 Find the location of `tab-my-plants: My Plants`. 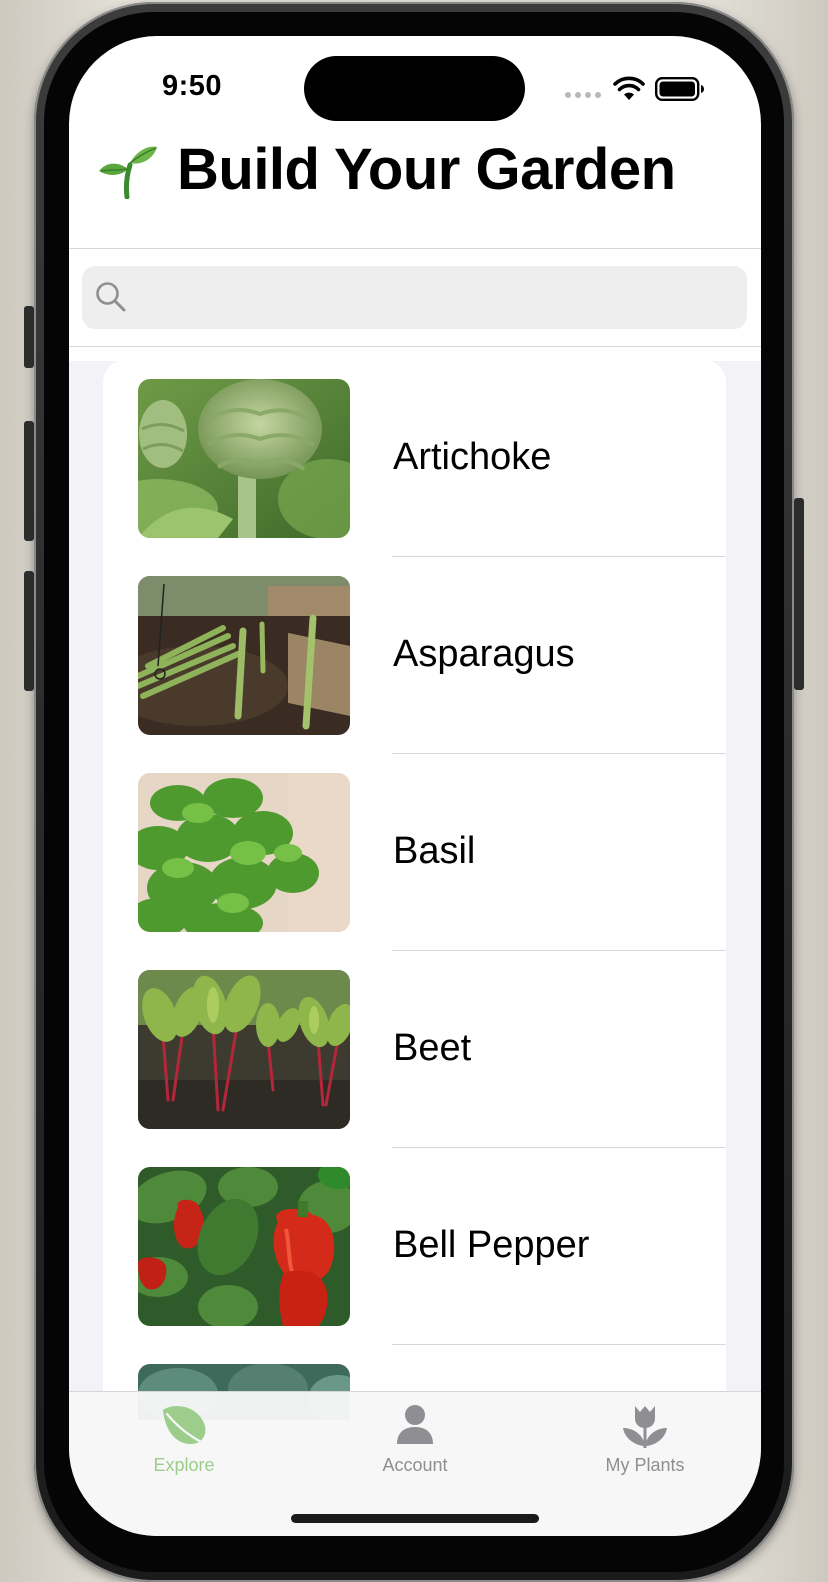

tab-my-plants: My Plants is located at coordinates (645, 1447).